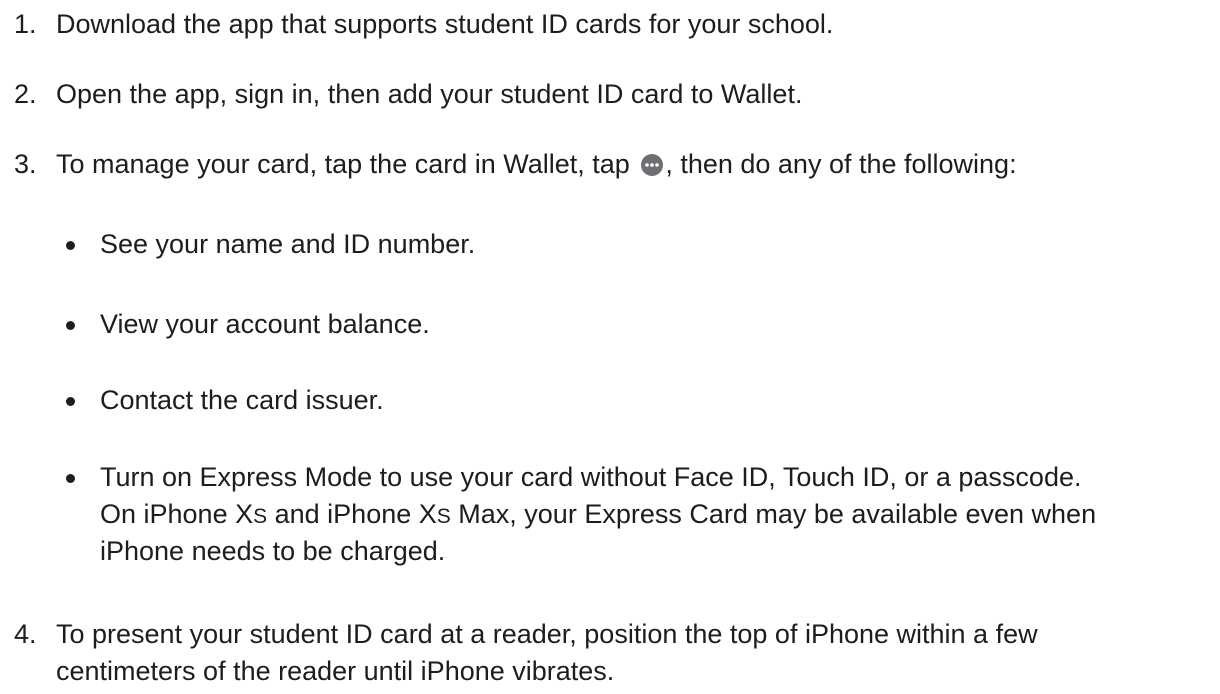 This screenshot has height=694, width=1220. Describe the element at coordinates (177, 514) in the screenshot. I see `text-part: On iPhone X` at that location.